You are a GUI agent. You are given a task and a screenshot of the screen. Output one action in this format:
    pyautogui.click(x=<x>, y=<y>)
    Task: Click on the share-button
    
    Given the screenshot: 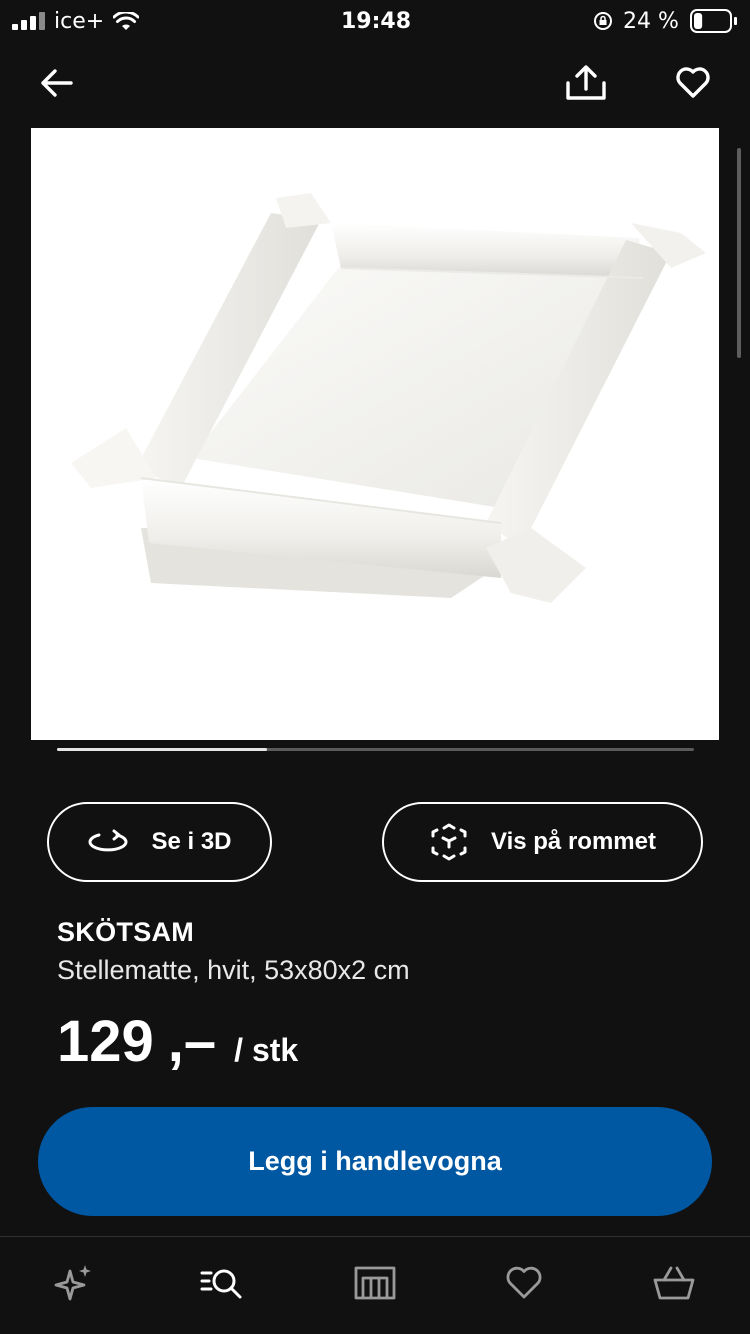 What is the action you would take?
    pyautogui.click(x=586, y=83)
    